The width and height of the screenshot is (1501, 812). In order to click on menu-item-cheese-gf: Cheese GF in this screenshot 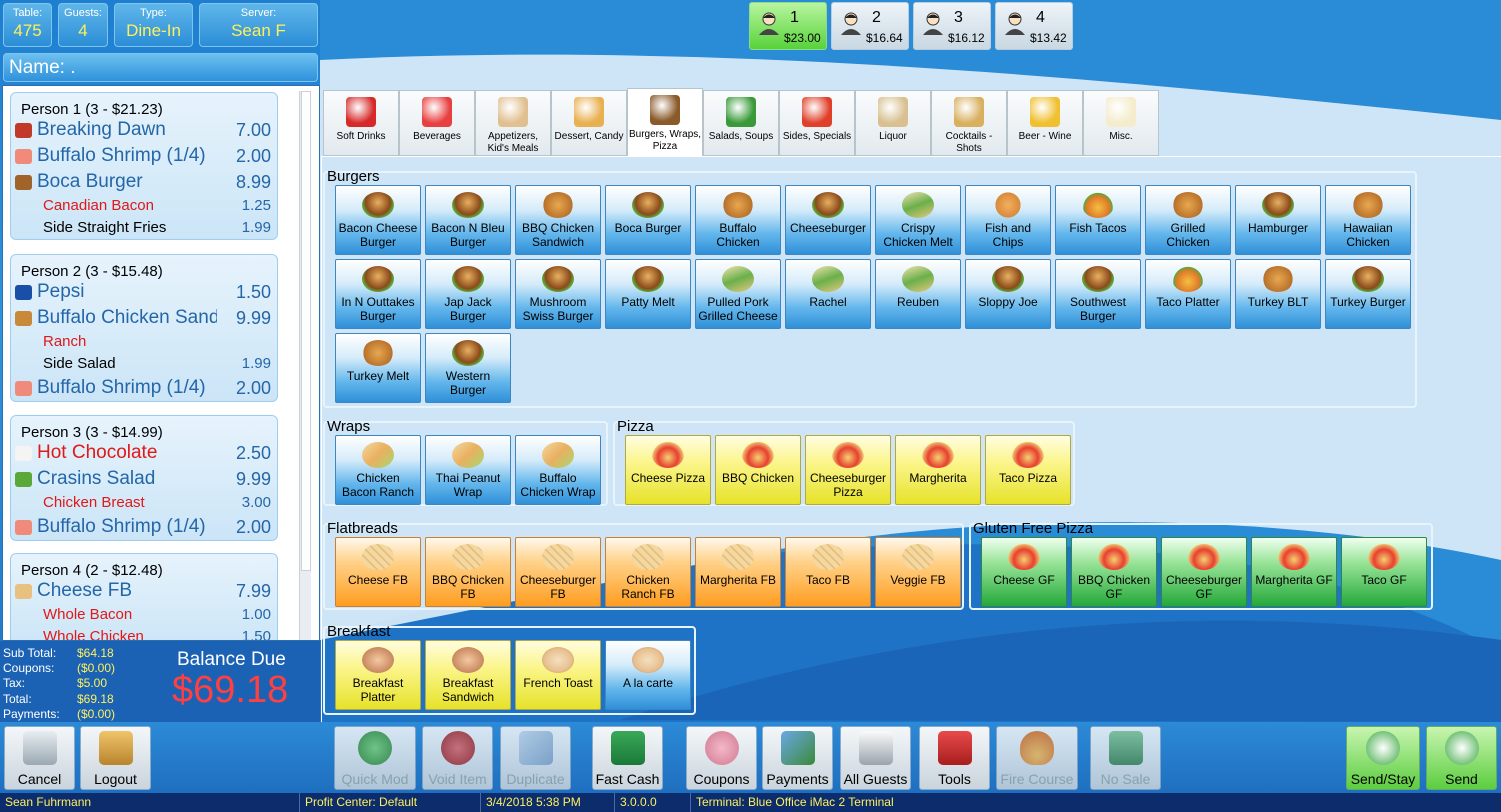, I will do `click(1024, 572)`.